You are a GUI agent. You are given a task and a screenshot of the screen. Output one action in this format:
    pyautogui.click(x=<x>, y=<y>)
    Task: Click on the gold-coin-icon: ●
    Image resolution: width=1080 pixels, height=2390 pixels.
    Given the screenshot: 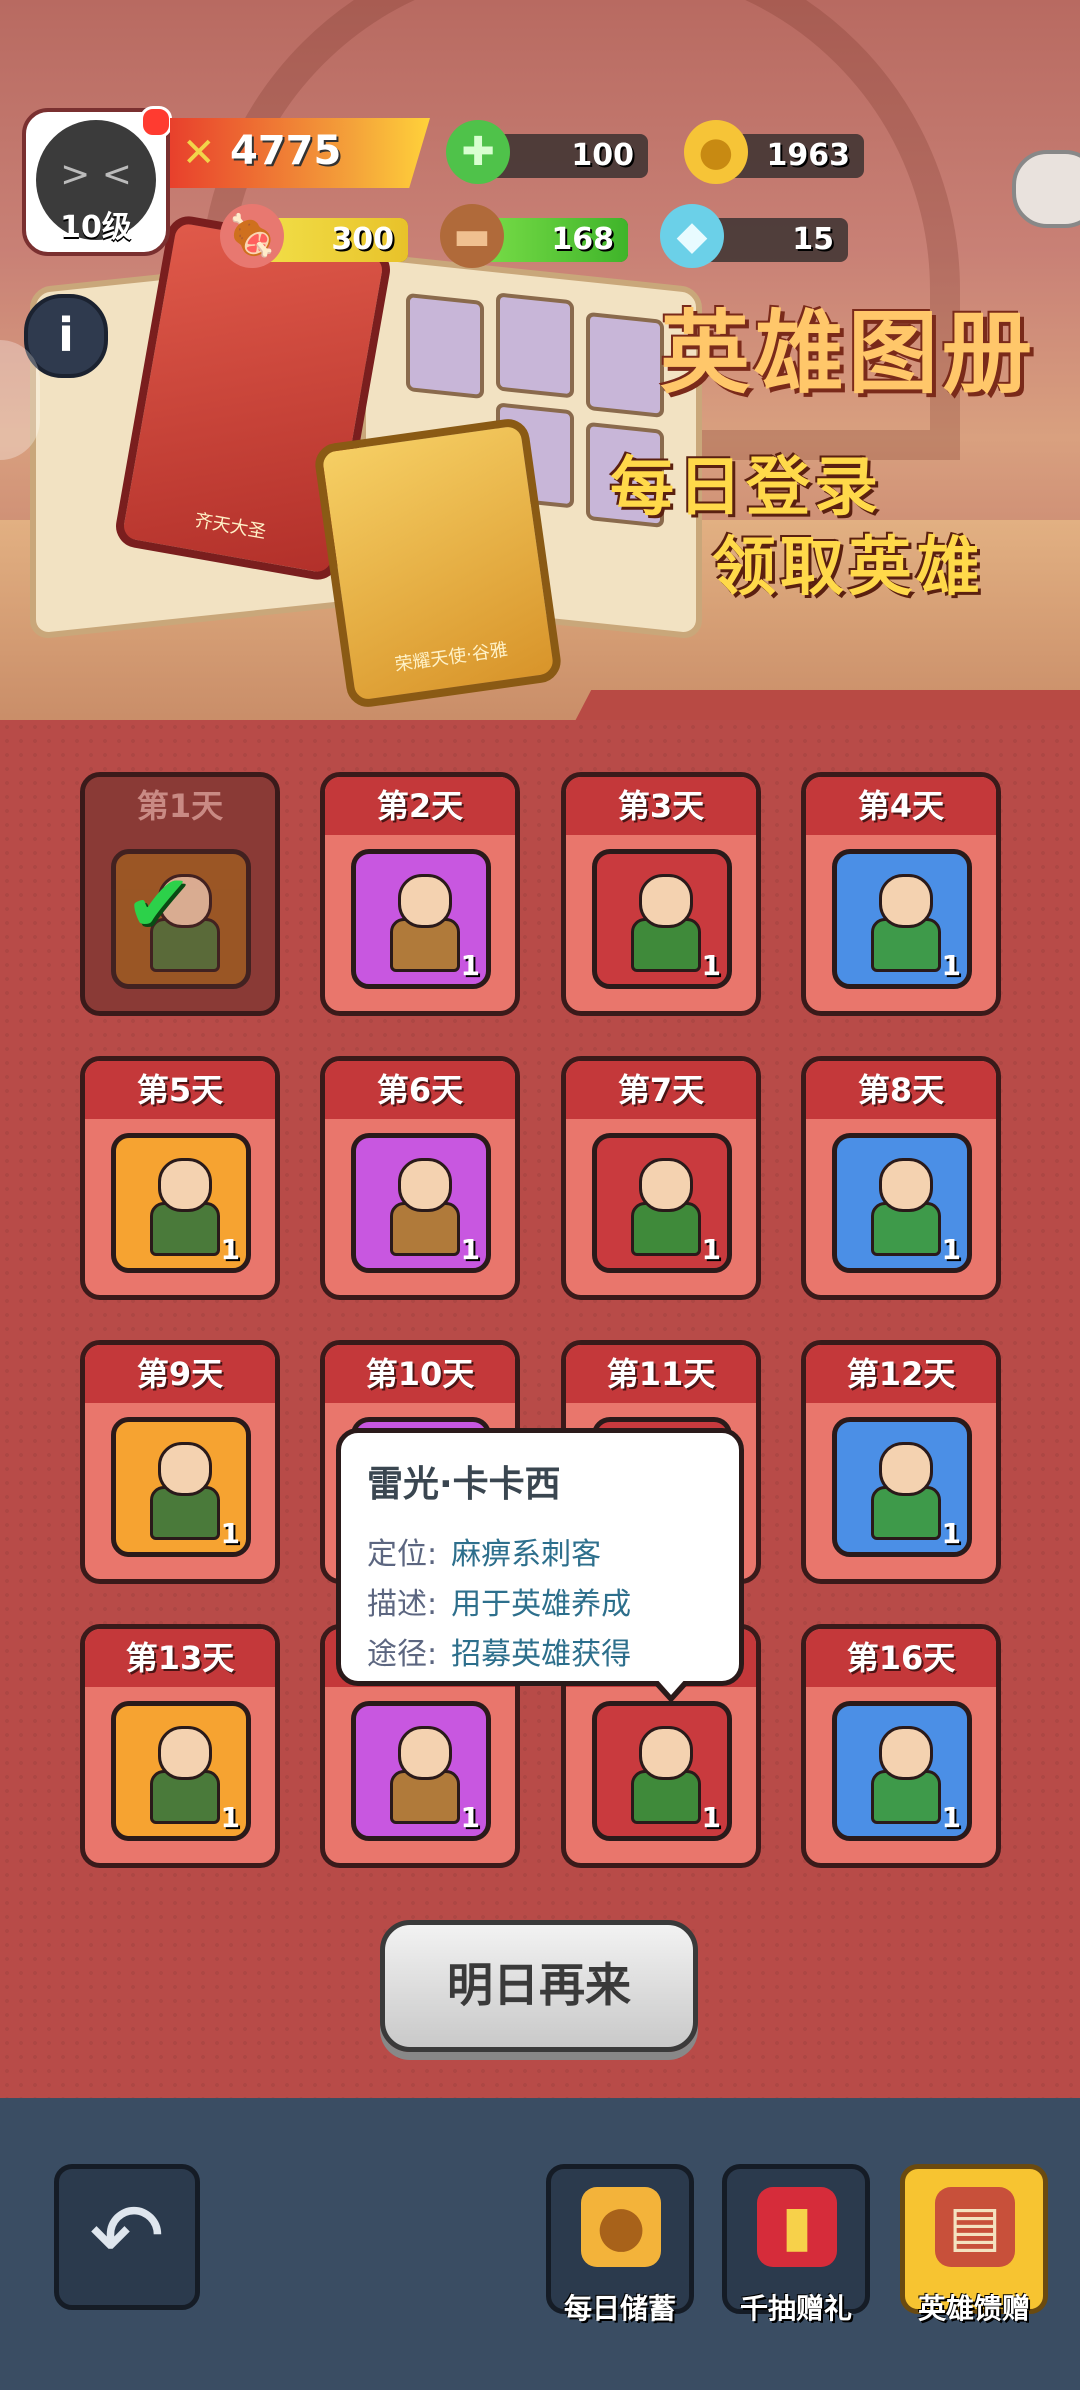 What is the action you would take?
    pyautogui.click(x=716, y=152)
    